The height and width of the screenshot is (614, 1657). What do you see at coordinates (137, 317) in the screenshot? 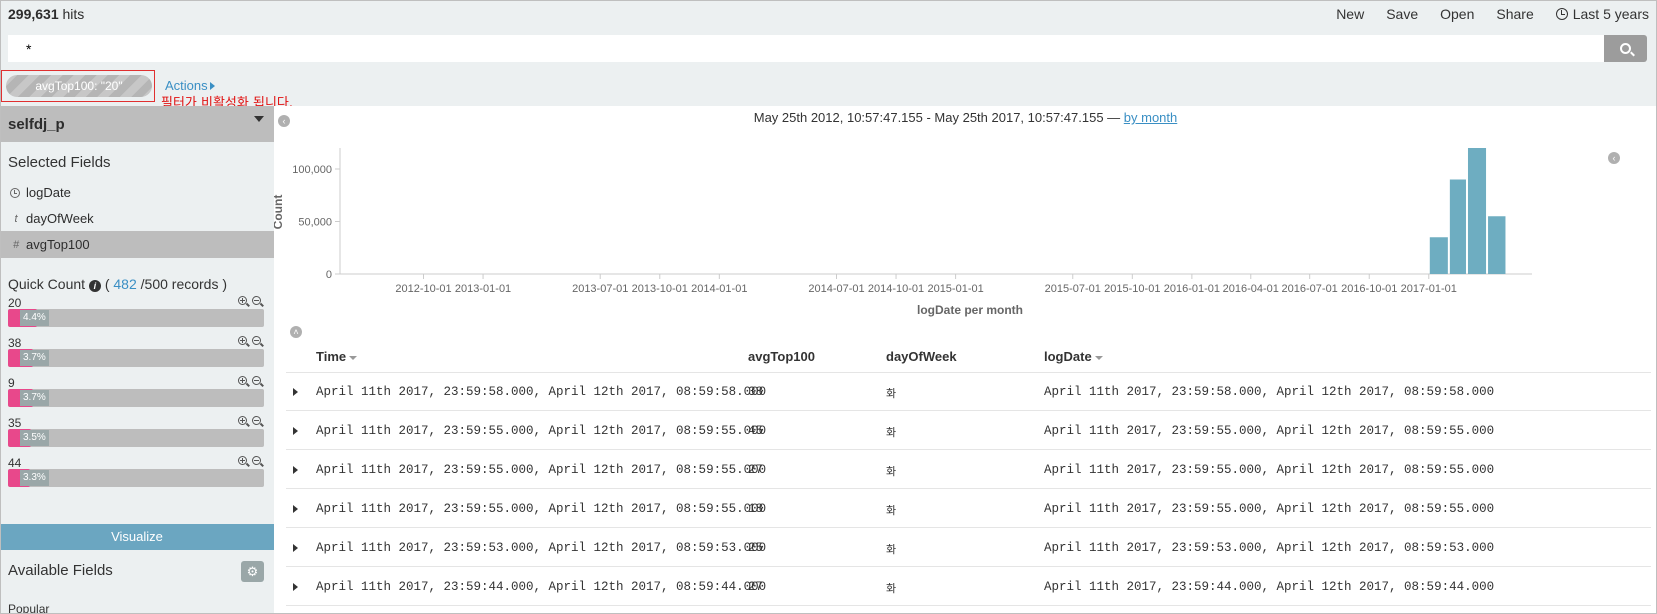
I see `quick-count-item: 20 4.4%` at bounding box center [137, 317].